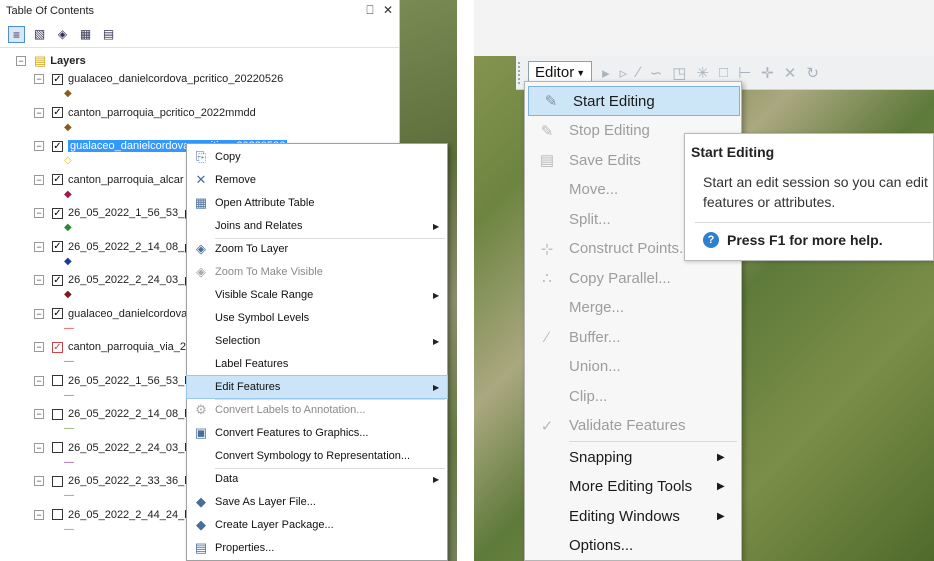  Describe the element at coordinates (317, 341) in the screenshot. I see `context-menu-item: Selection ▶` at that location.